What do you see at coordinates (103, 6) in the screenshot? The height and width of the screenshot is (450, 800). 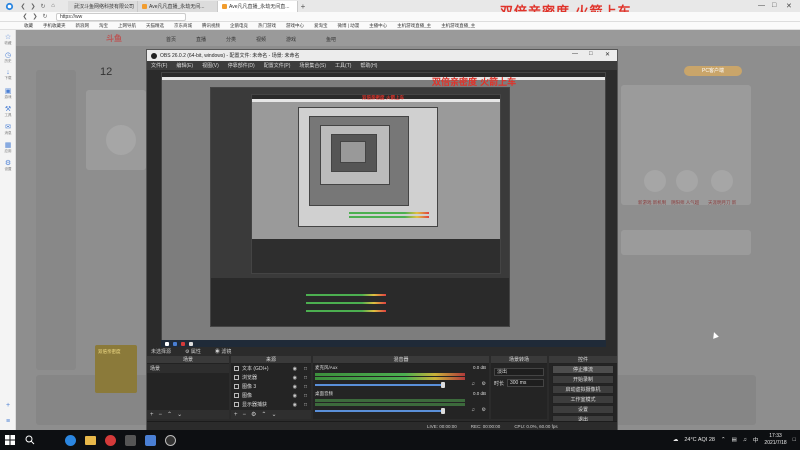 I see `browser-tab-douyu-company: 武汉斗鱼网络科技有限公司` at bounding box center [103, 6].